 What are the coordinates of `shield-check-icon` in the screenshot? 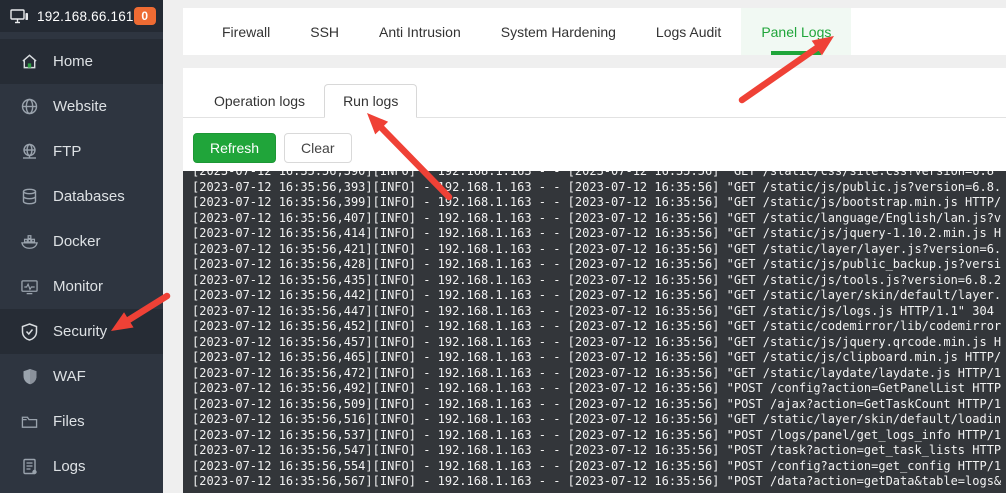 It's located at (29, 331).